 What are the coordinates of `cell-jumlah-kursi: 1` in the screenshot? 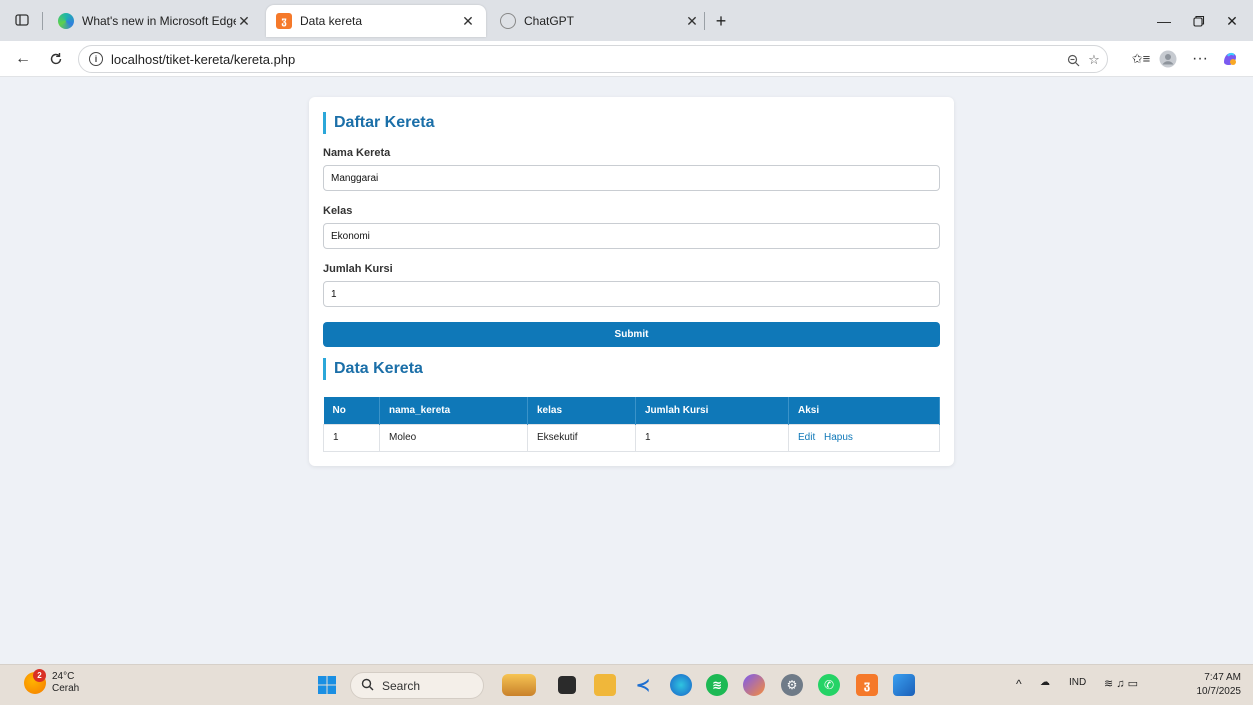 It's located at (712, 437).